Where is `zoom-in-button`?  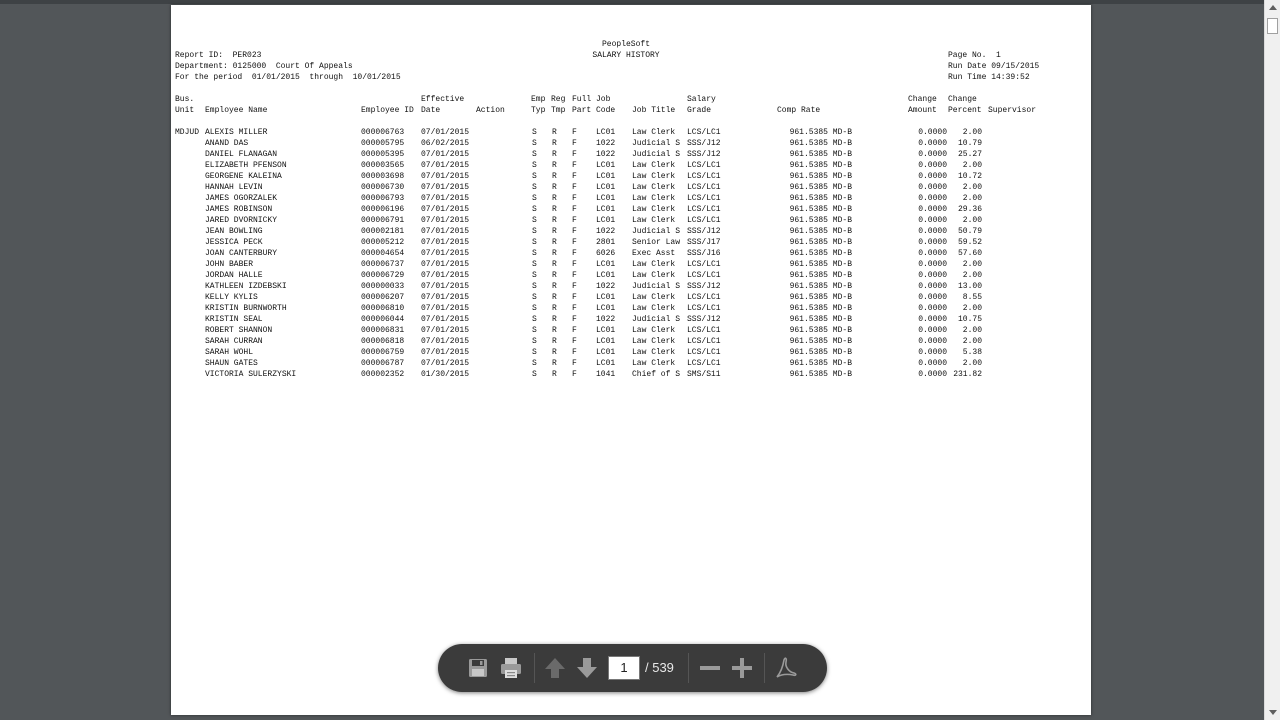
zoom-in-button is located at coordinates (742, 668).